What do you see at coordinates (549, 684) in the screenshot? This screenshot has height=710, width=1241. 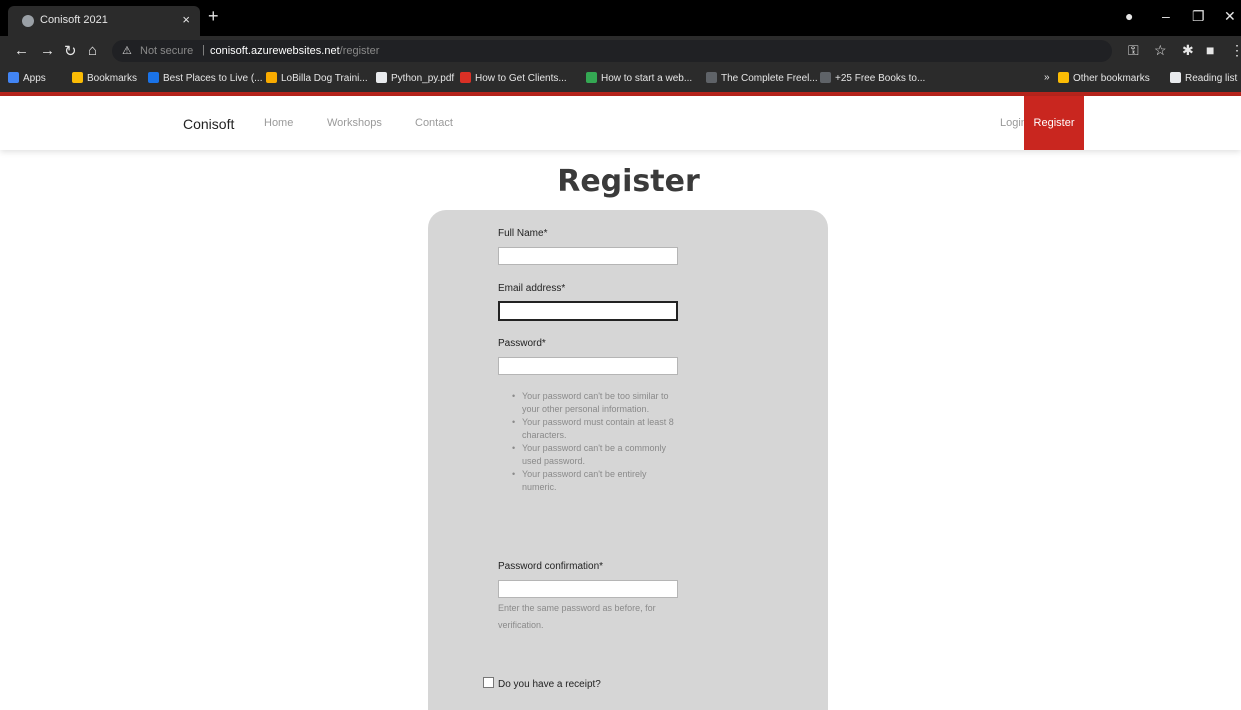 I see `receipt-label: Do you have a receipt?` at bounding box center [549, 684].